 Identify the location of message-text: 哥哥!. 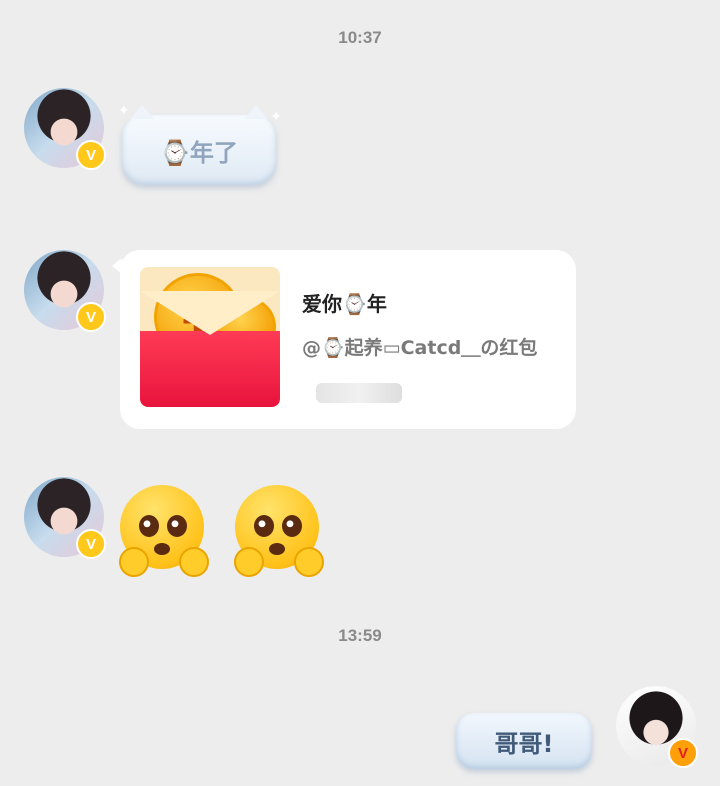
(524, 743).